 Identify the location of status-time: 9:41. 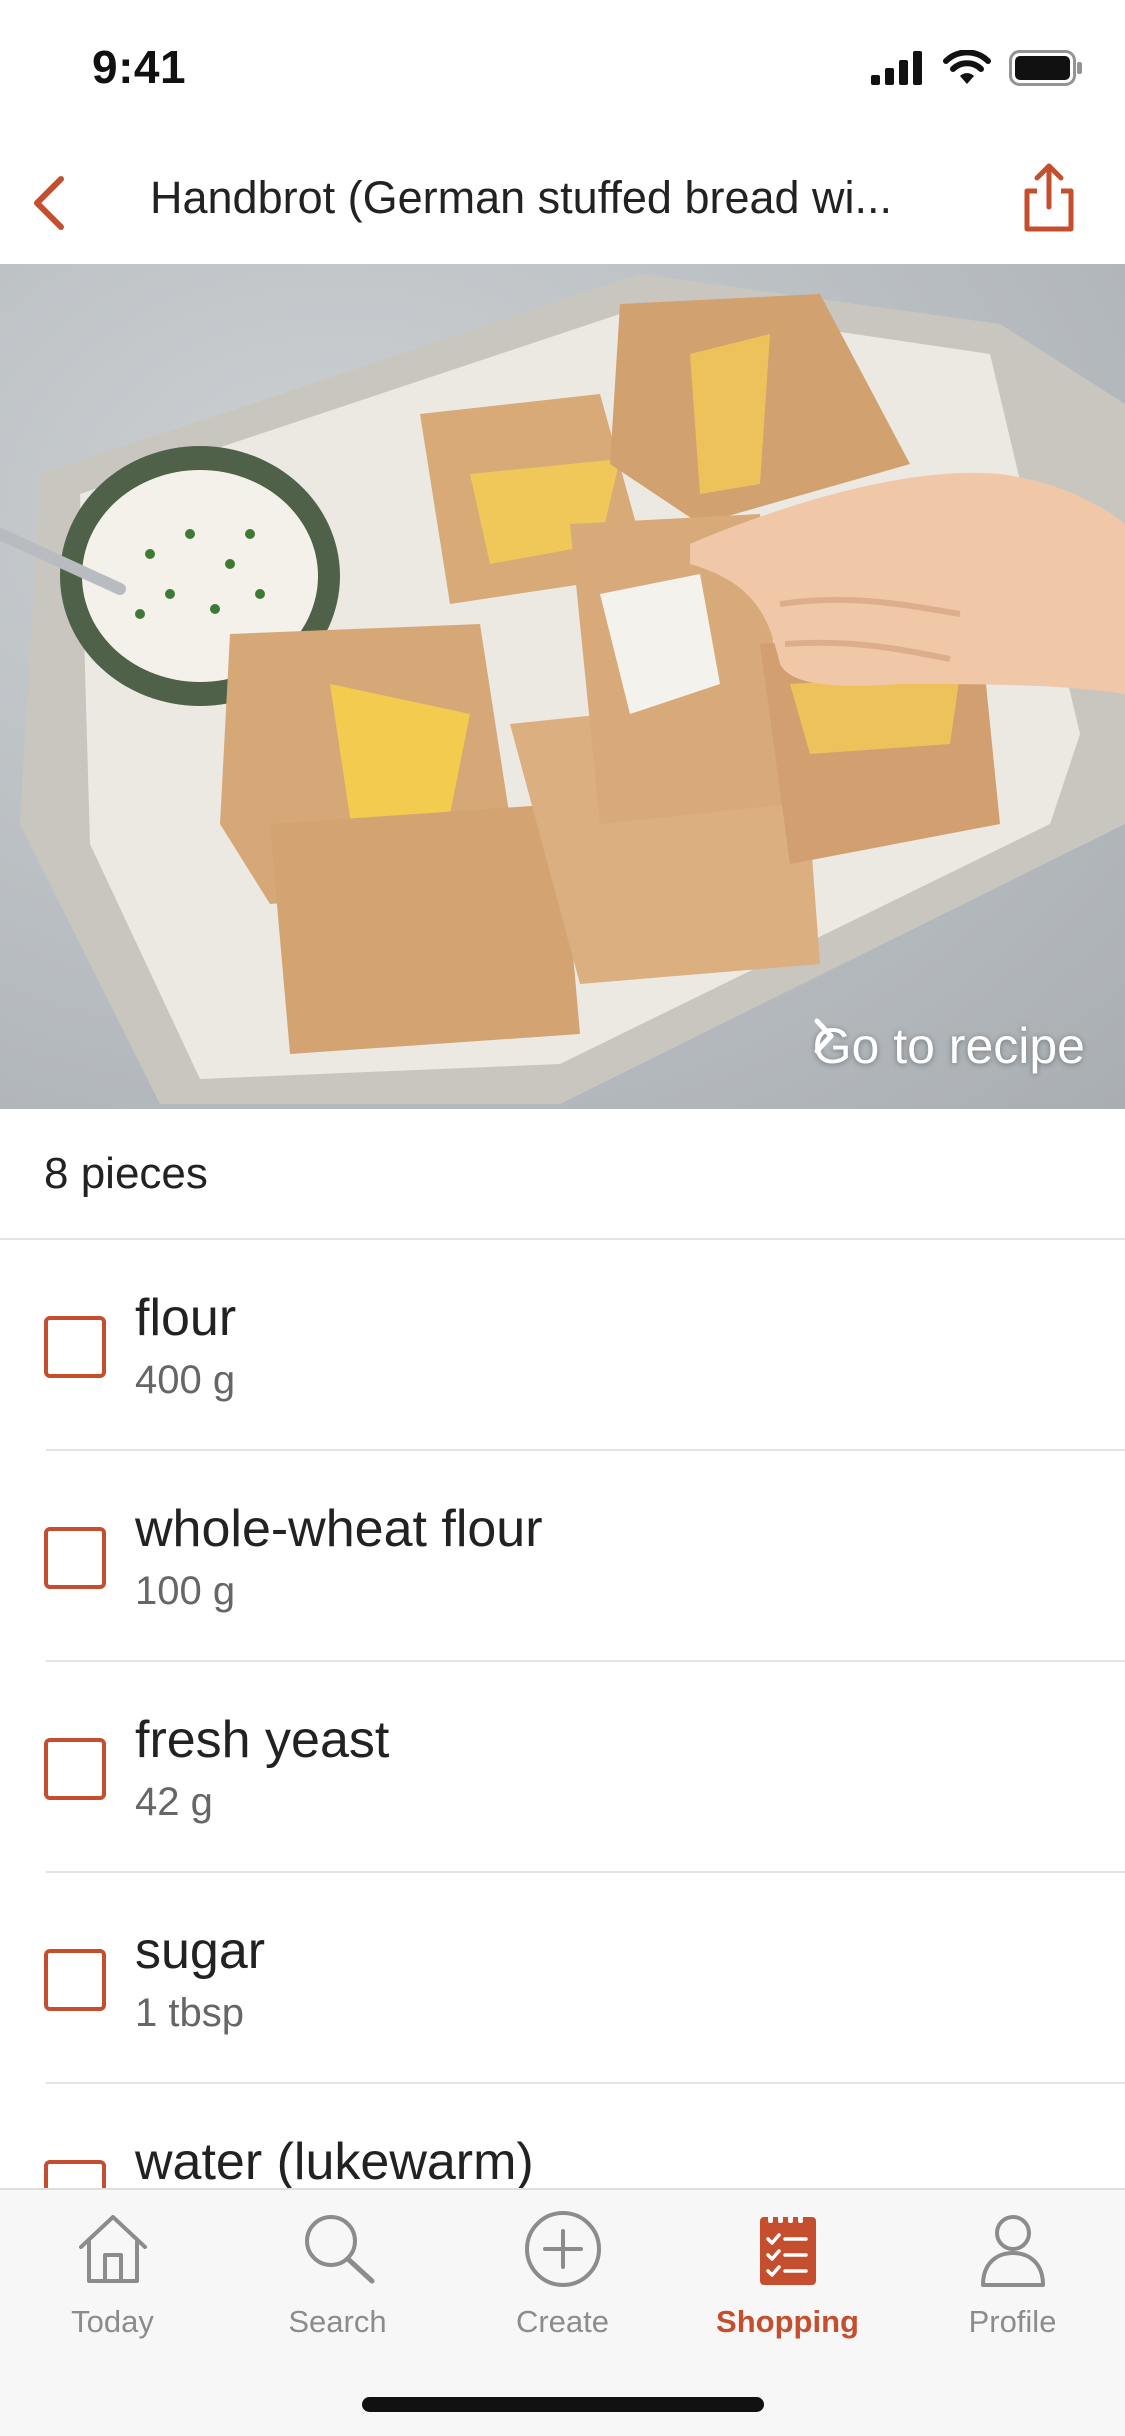
(139, 67).